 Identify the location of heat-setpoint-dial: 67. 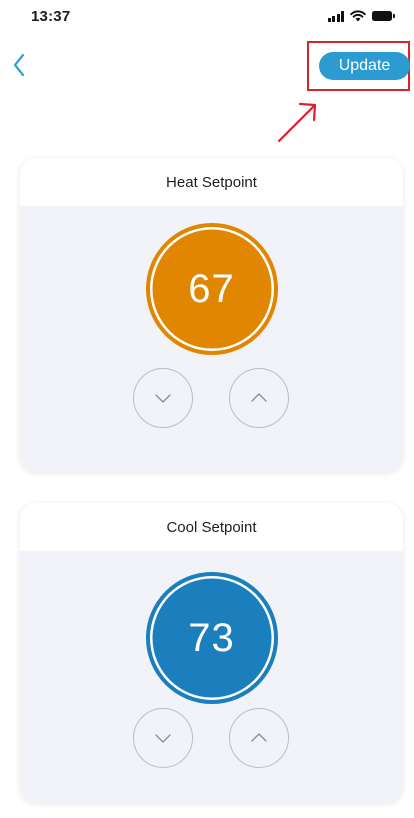
(211, 289).